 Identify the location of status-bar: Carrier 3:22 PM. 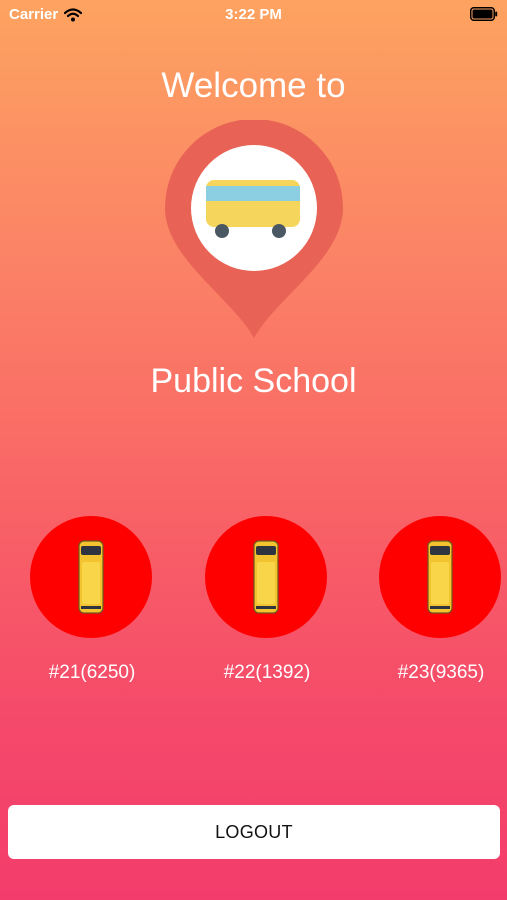
(253, 15).